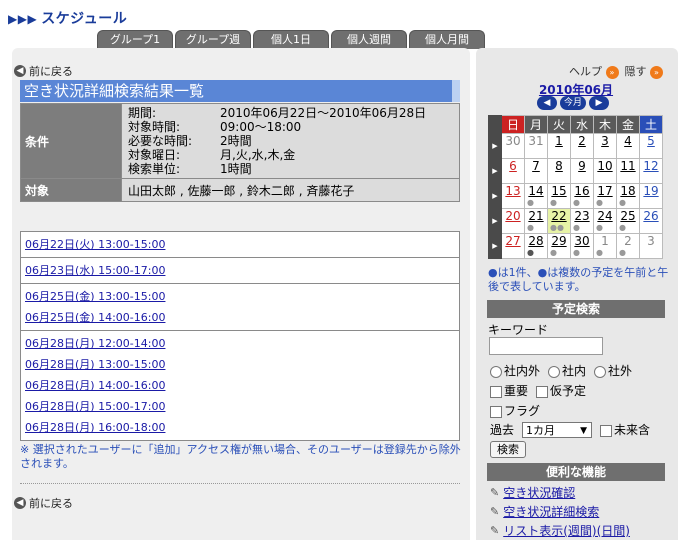  I want to click on day-link: 14, so click(535, 191).